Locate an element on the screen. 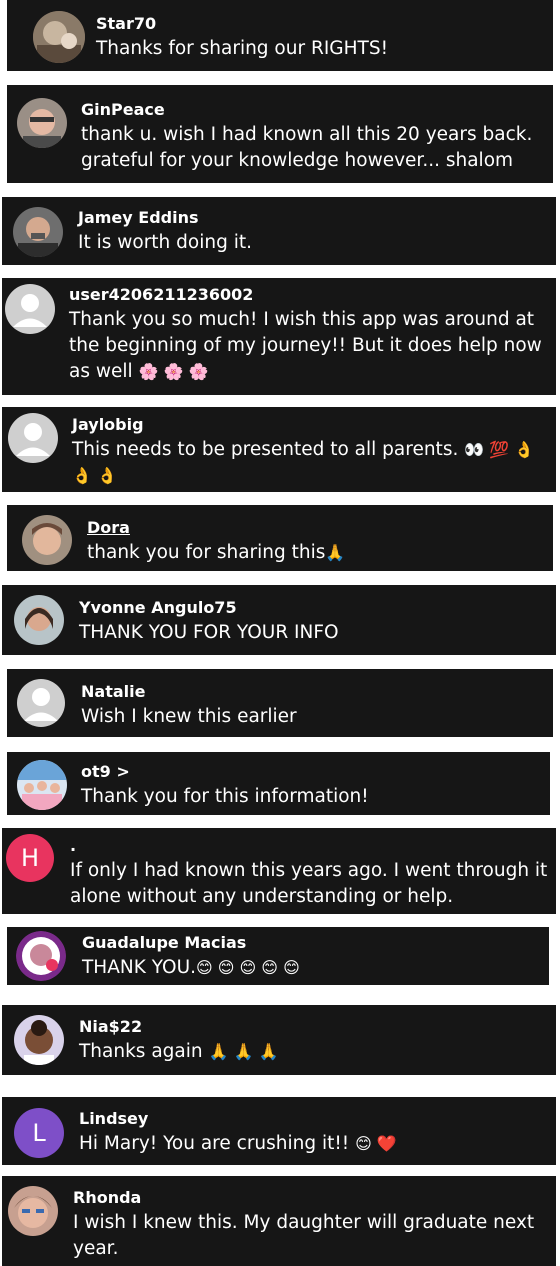  comment-username: Jamey Eddins is located at coordinates (313, 218).